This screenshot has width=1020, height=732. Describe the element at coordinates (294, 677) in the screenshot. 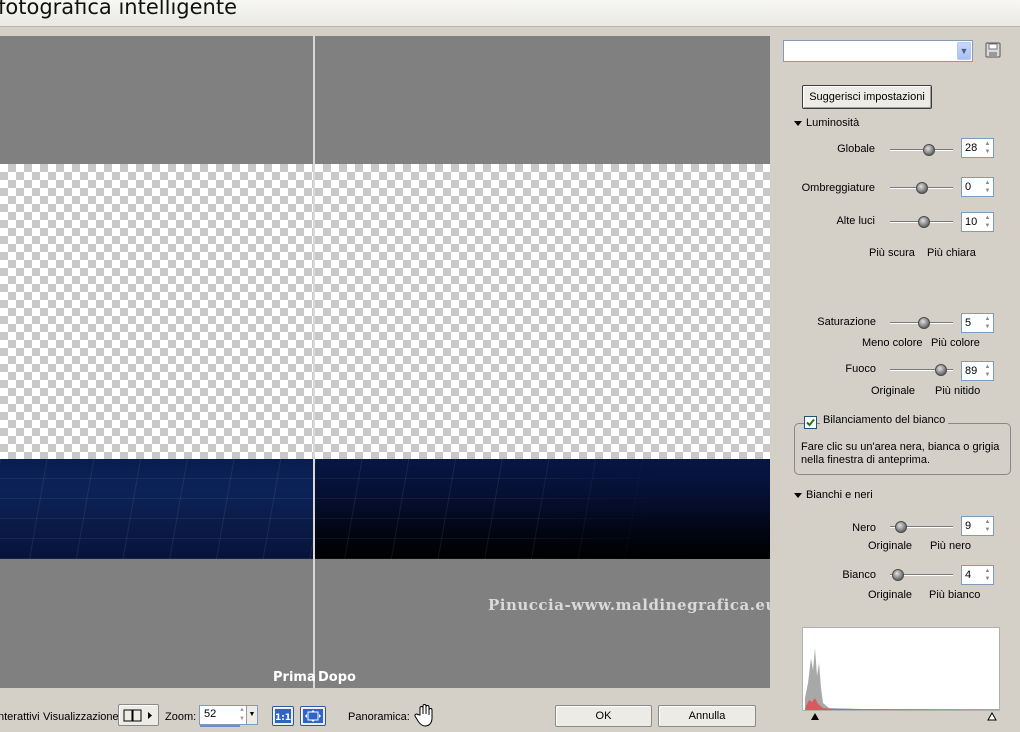

I see `before-label: Prima` at that location.